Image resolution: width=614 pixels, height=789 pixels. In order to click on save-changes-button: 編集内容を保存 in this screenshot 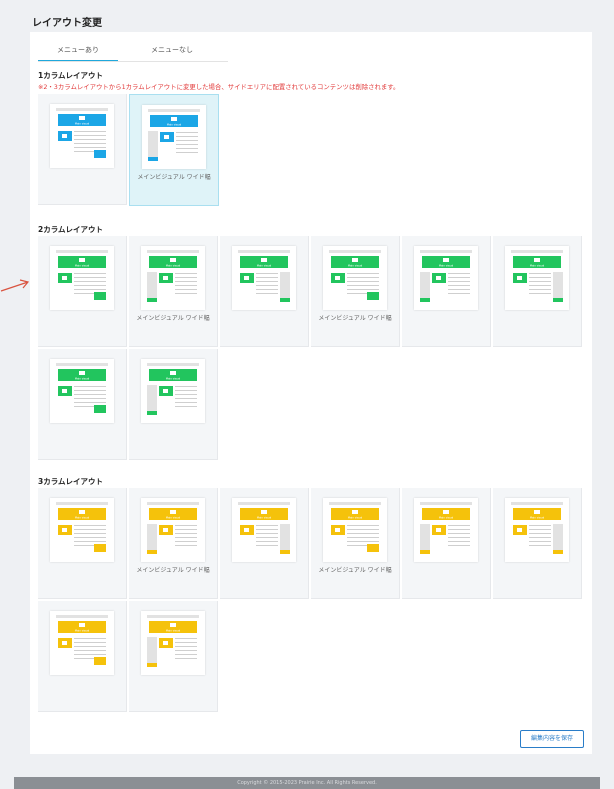, I will do `click(552, 739)`.